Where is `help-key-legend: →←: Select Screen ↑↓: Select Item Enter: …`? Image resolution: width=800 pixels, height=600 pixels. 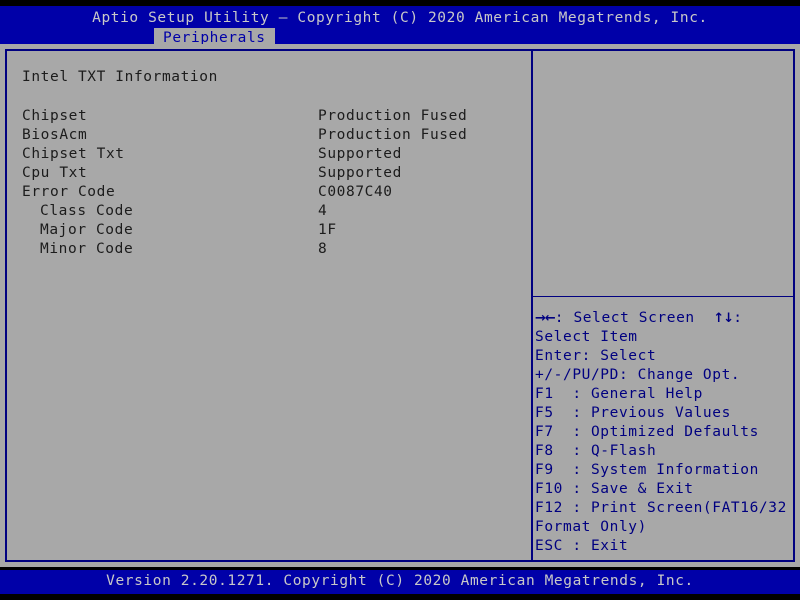
help-key-legend: →←: Select Screen ↑↓: Select Item Enter: … is located at coordinates (662, 432).